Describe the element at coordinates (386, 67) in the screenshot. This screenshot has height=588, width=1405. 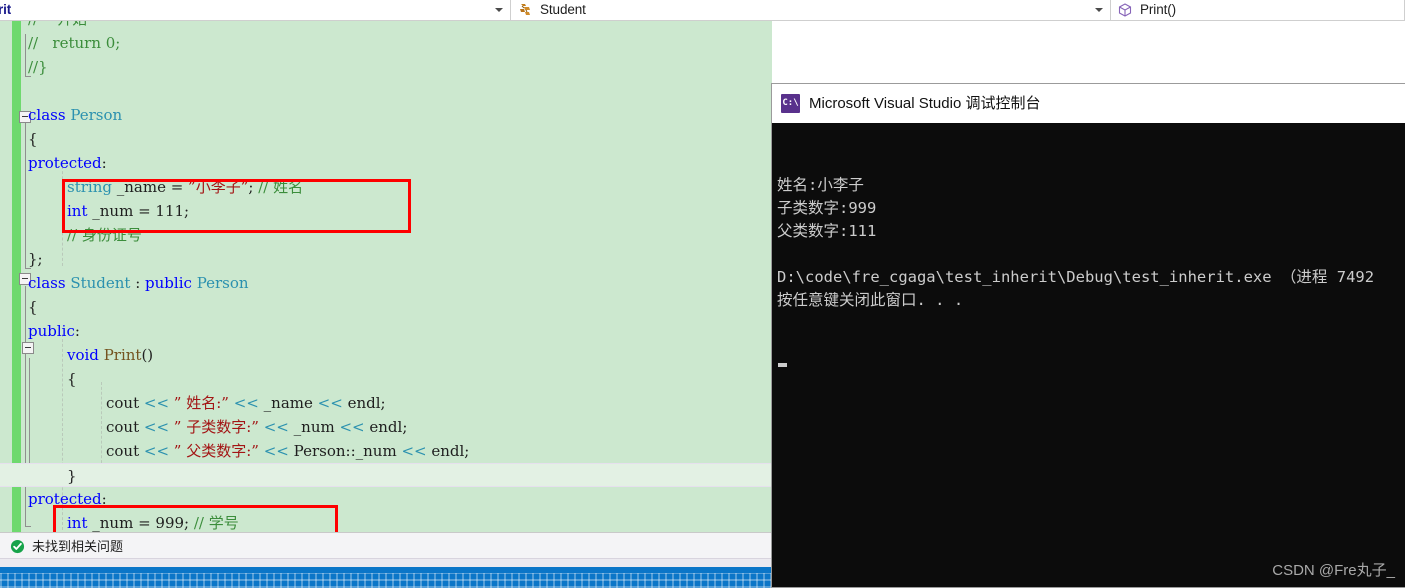
I see `code-line: //}` at that location.